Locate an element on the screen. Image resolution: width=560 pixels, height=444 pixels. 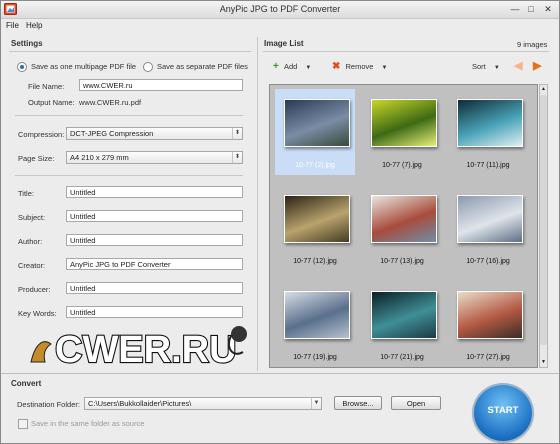
thumbnail-caption: 10-77 (2).jpg is located at coordinates (315, 165).